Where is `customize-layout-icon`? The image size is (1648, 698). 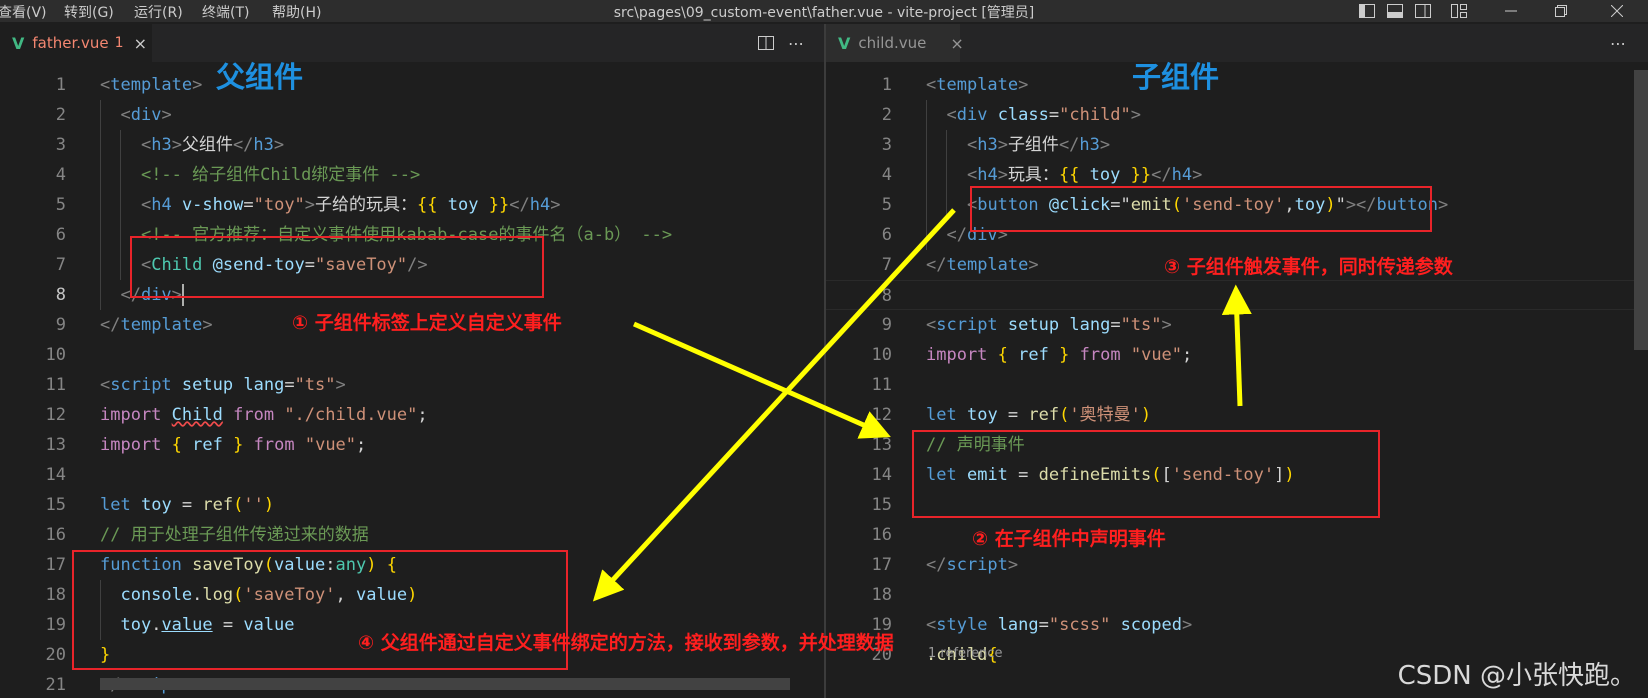
customize-layout-icon is located at coordinates (1459, 11).